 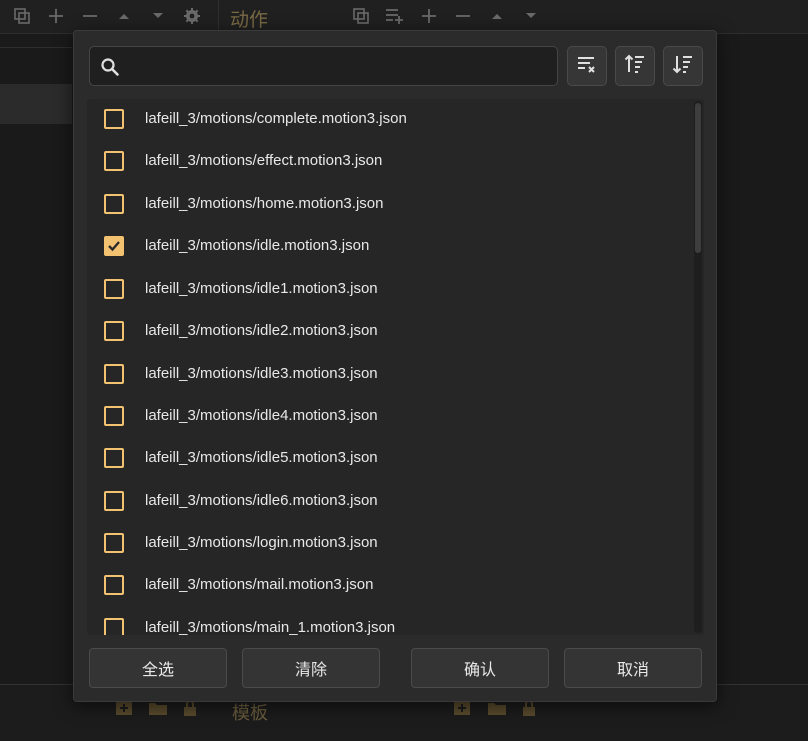 I want to click on confirm-button: 确认, so click(x=480, y=668).